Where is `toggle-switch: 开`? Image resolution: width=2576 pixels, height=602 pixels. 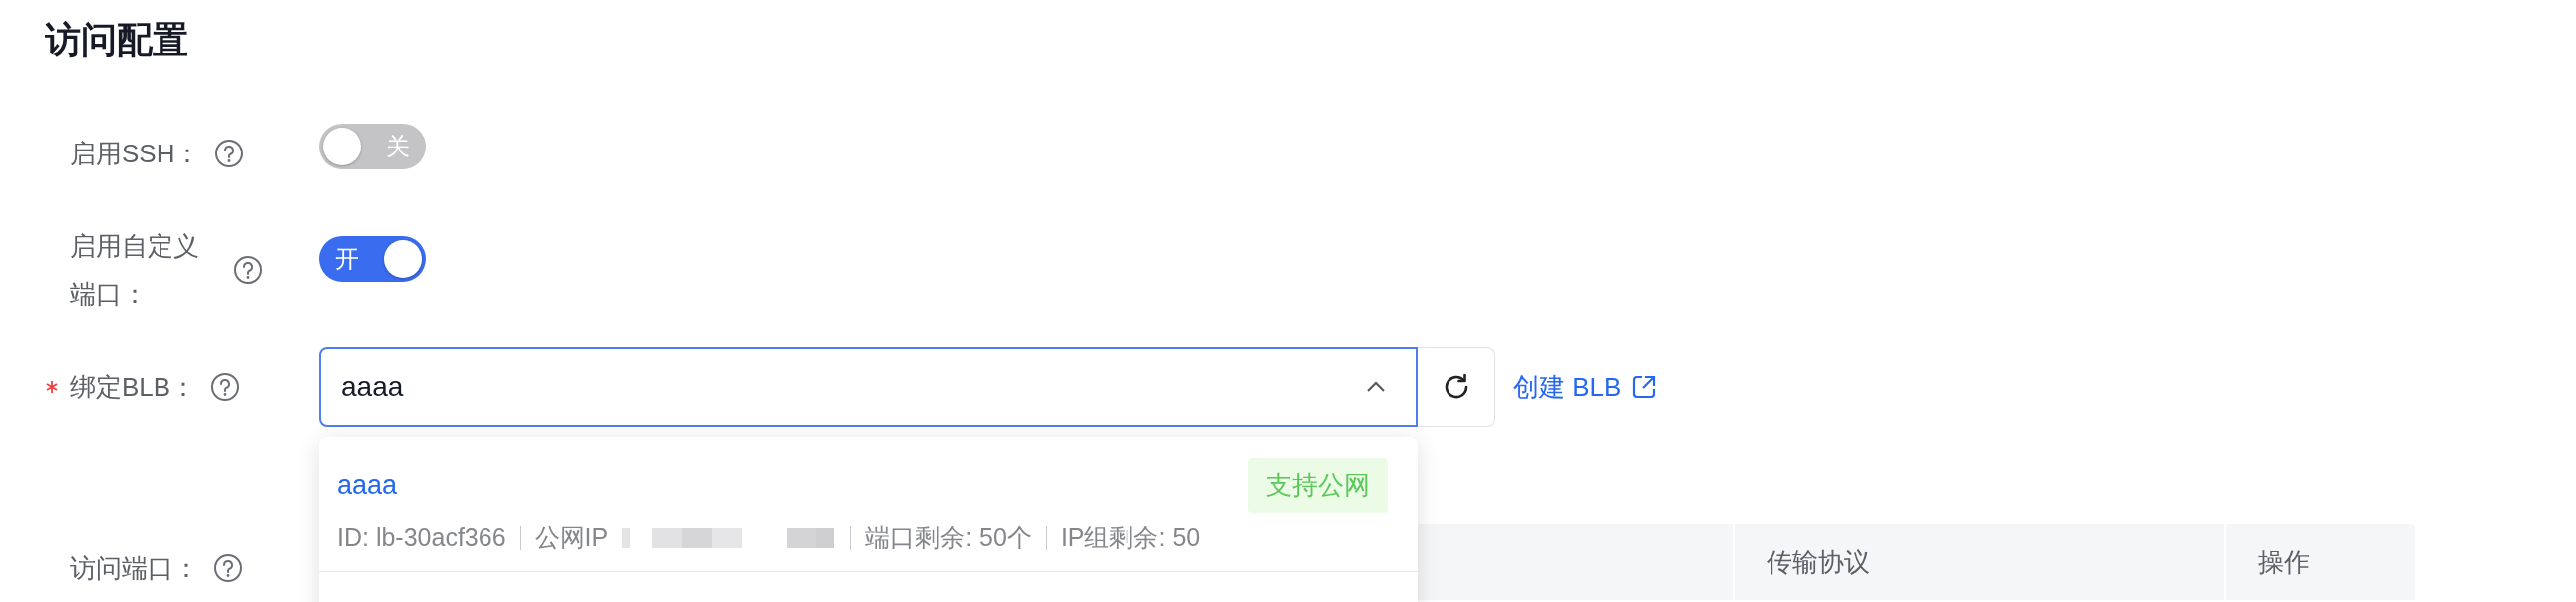 toggle-switch: 开 is located at coordinates (372, 259).